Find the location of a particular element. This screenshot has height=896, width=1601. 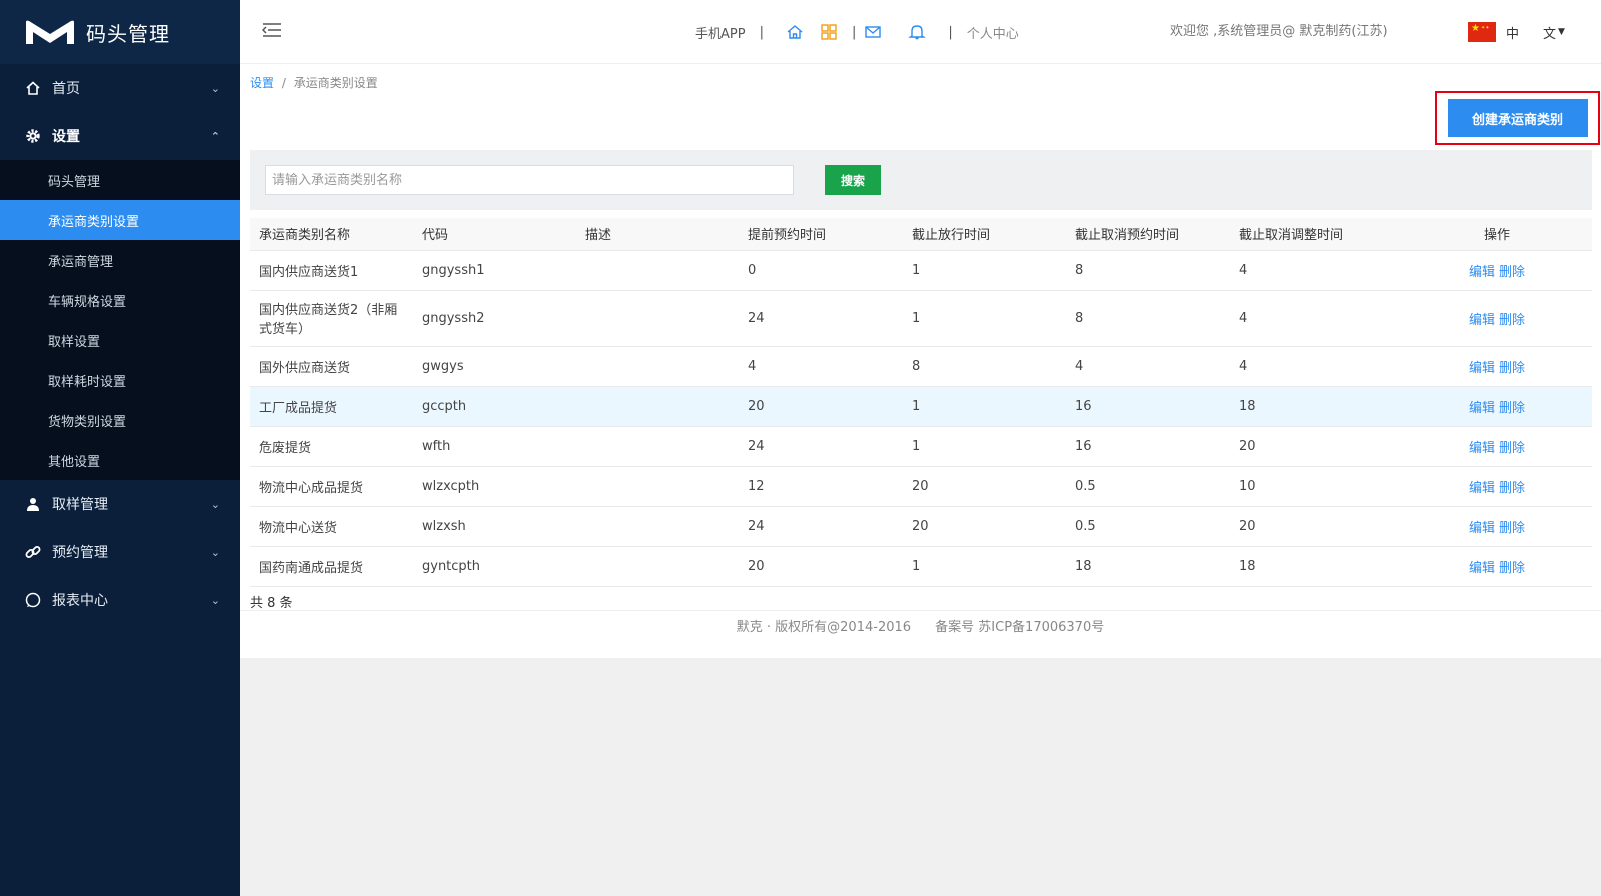

table-row: 物流中心成品提货 wlzxcpth 12 20 0.5 10 编辑 删除 is located at coordinates (921, 486).